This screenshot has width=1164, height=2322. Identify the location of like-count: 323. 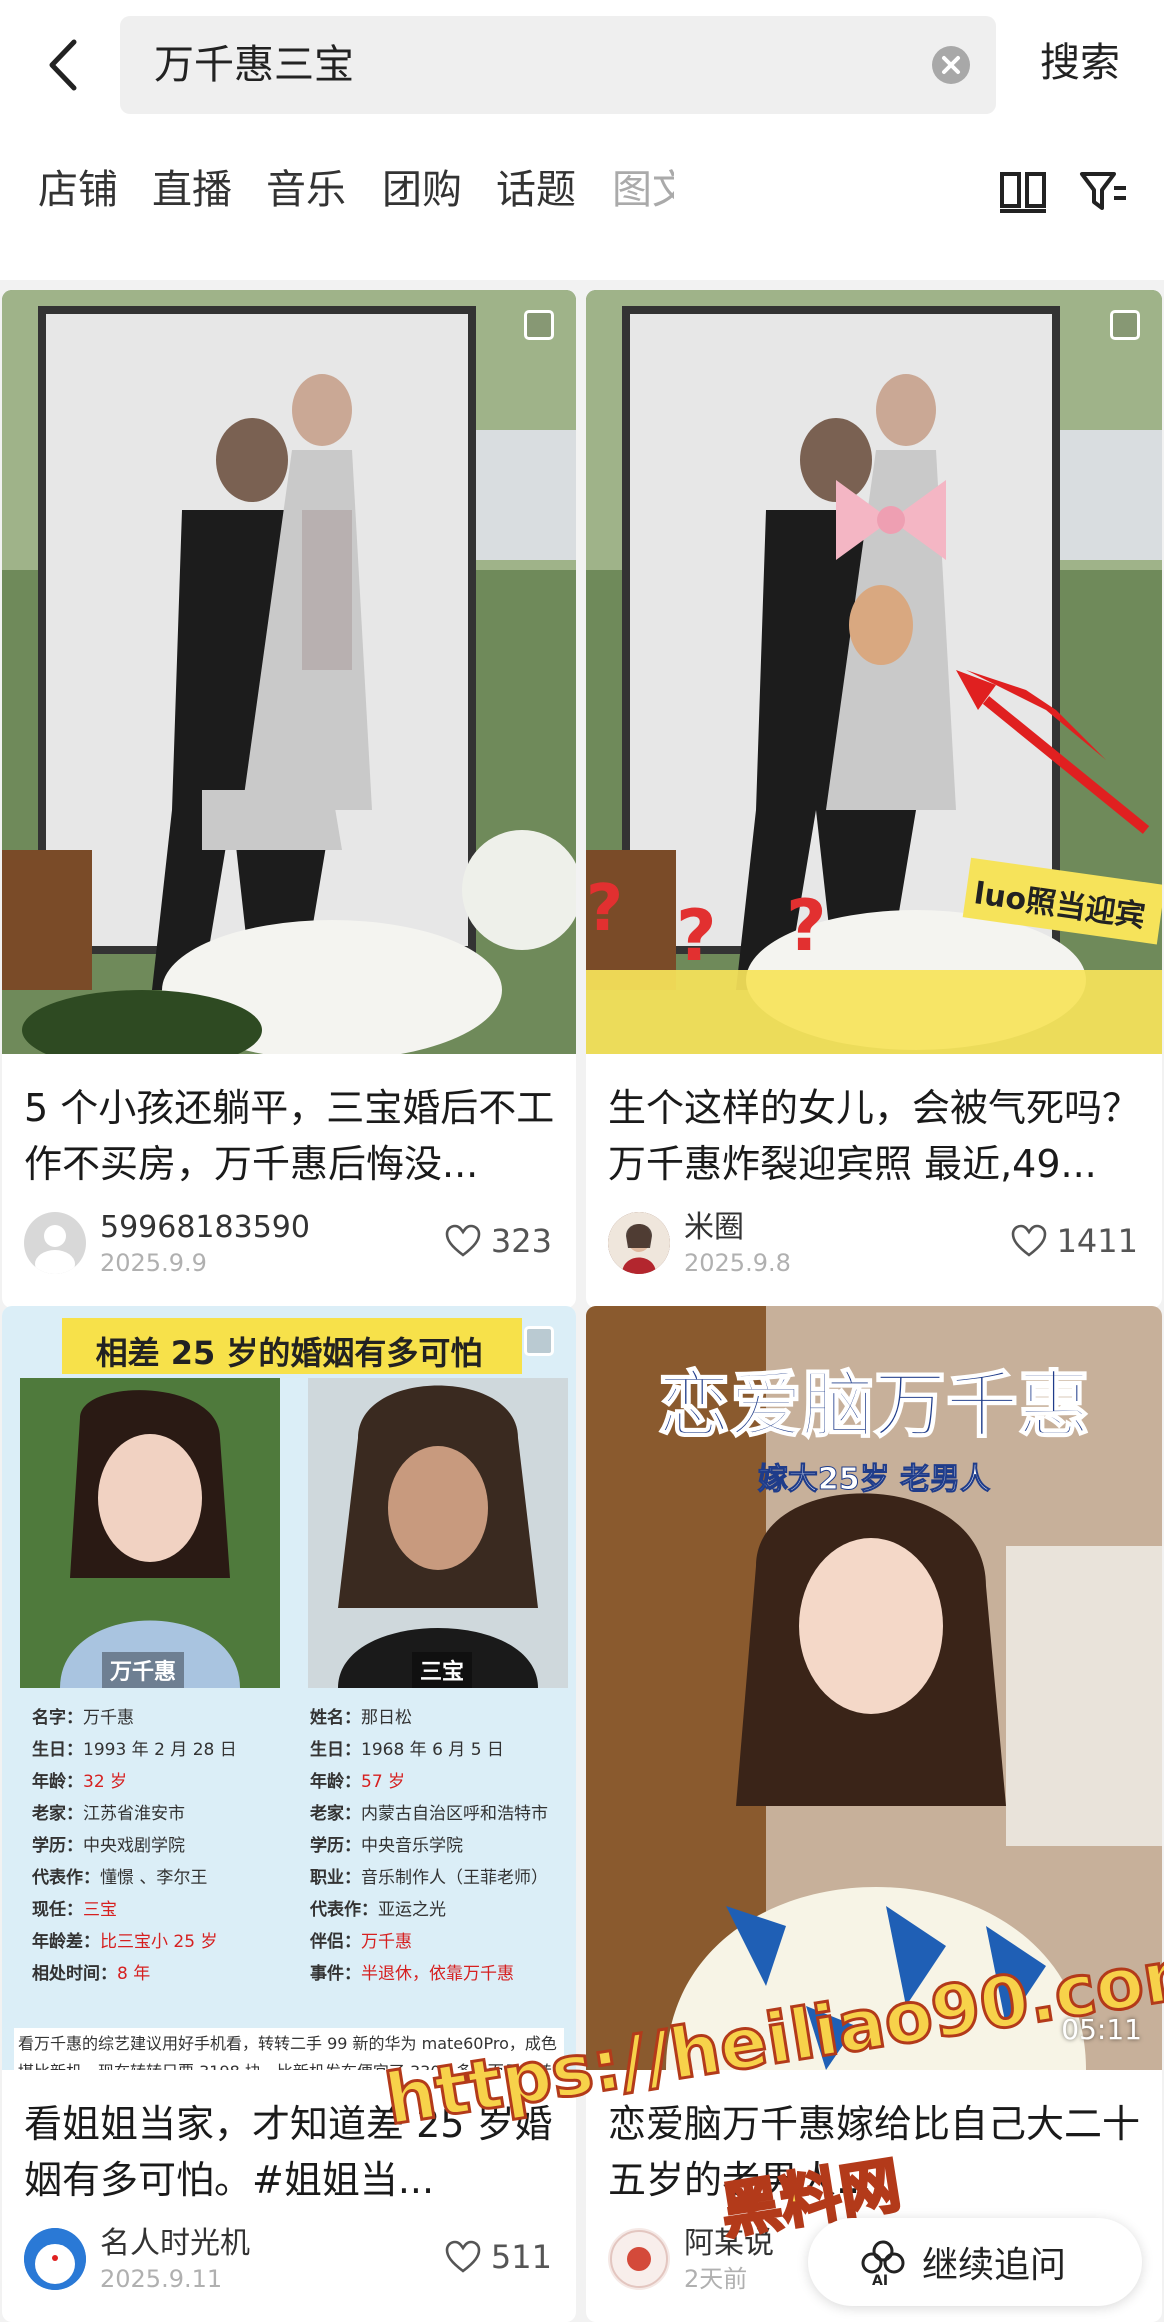
(521, 1241).